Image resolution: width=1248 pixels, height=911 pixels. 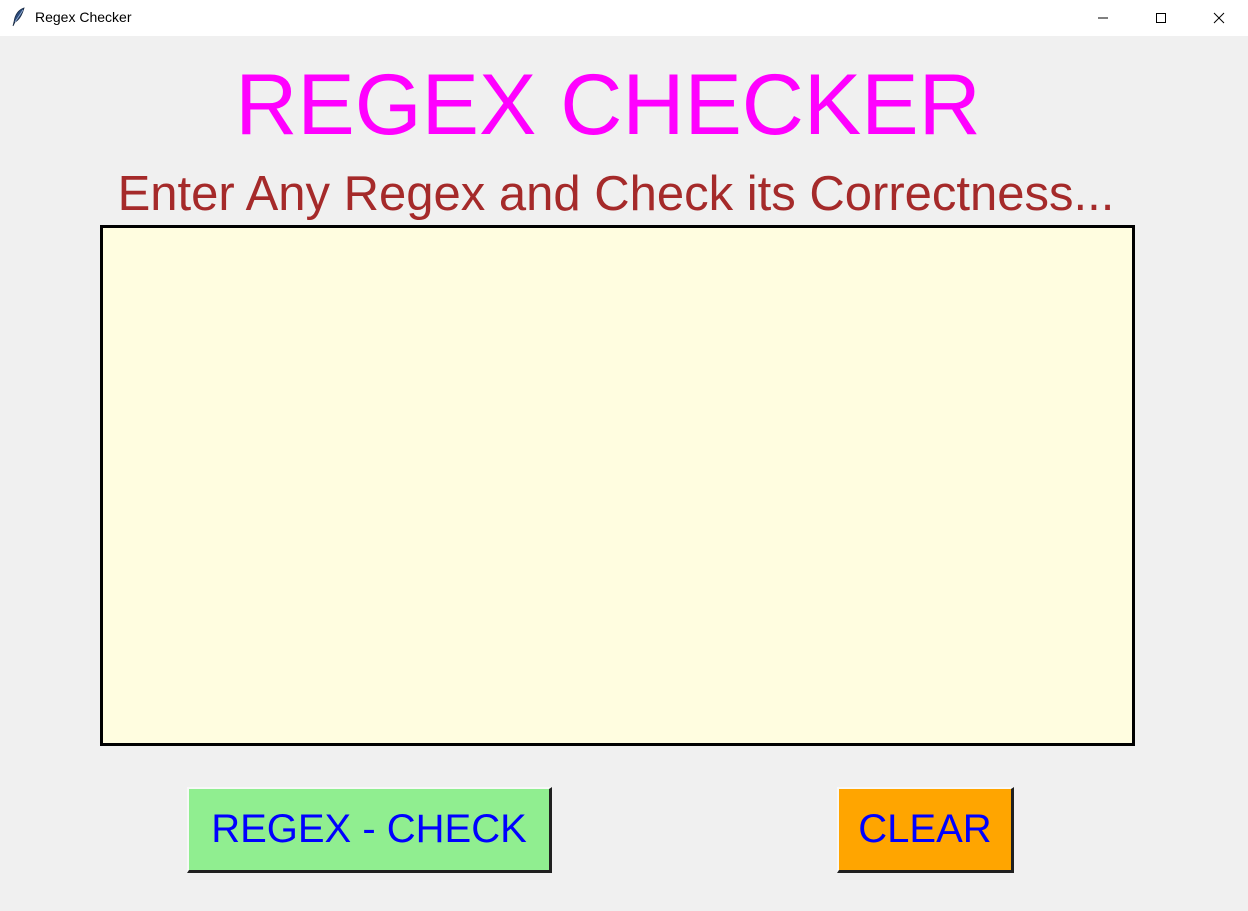 I want to click on maximize-icon, so click(x=1161, y=18).